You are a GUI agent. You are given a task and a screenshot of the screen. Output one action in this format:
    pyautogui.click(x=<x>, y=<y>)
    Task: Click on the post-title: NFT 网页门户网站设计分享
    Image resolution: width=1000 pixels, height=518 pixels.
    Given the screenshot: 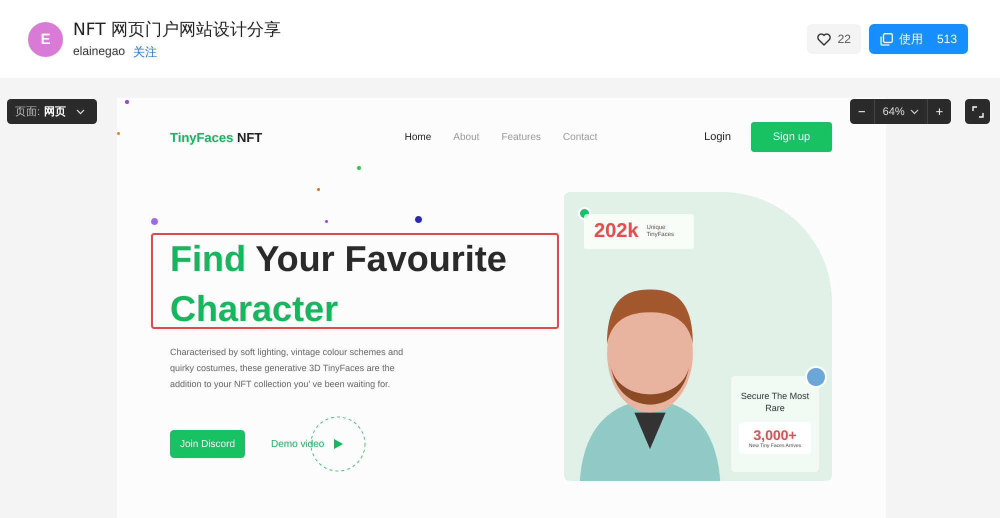 What is the action you would take?
    pyautogui.click(x=177, y=29)
    